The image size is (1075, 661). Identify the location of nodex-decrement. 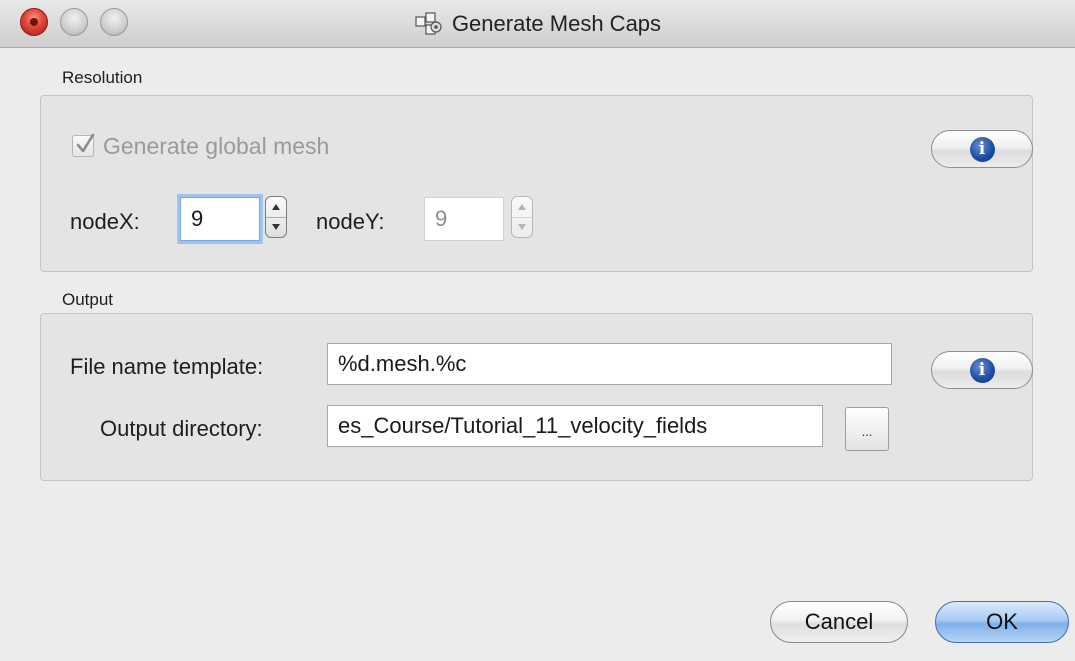
(276, 228).